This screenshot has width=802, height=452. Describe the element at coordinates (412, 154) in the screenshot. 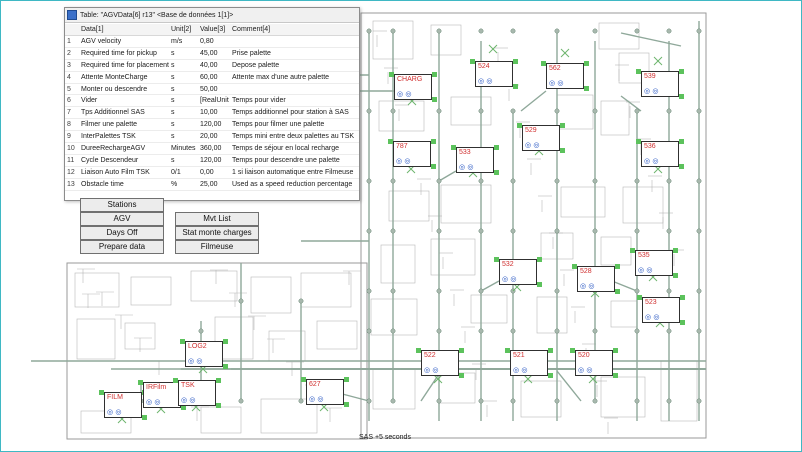

I see `station-787: 787 ◎ ◎` at that location.